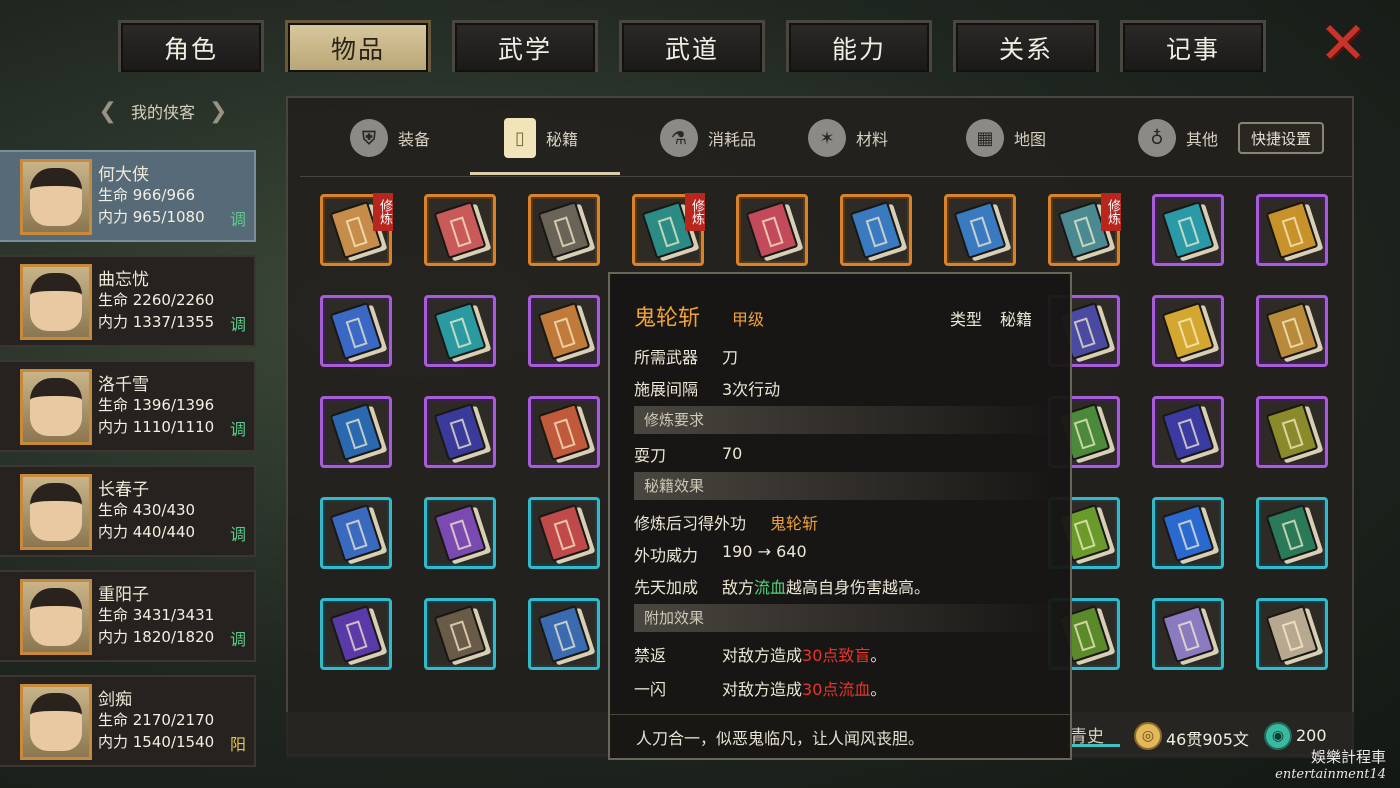 This screenshot has width=1400, height=788. What do you see at coordinates (859, 46) in the screenshot?
I see `top-tab-4: 能力` at bounding box center [859, 46].